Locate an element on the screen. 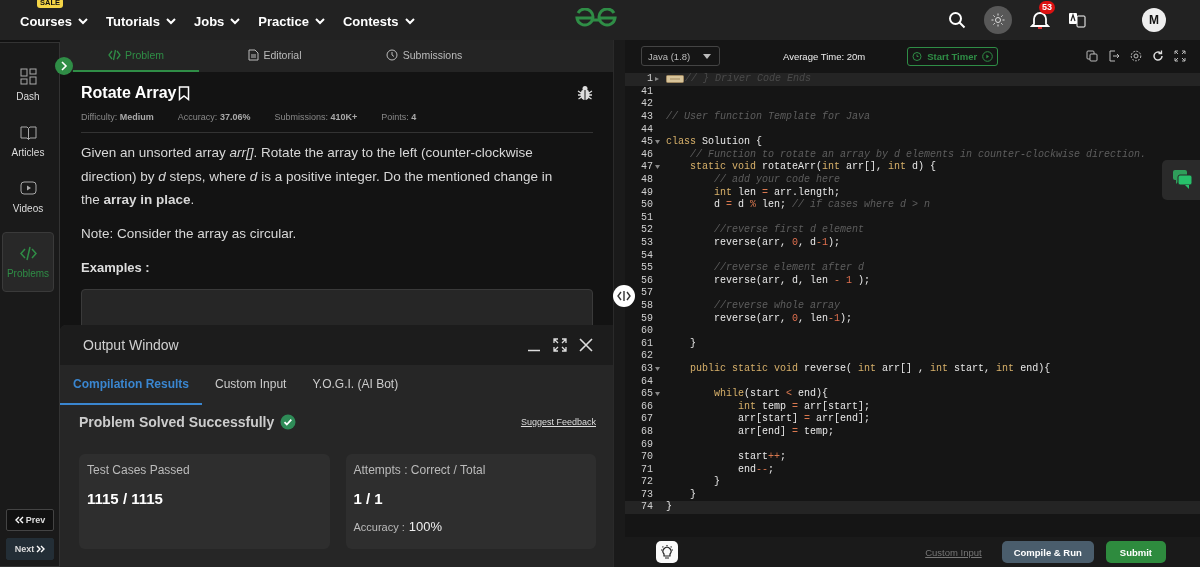 Image resolution: width=1200 pixels, height=567 pixels. line-number: 49 is located at coordinates (646, 192).